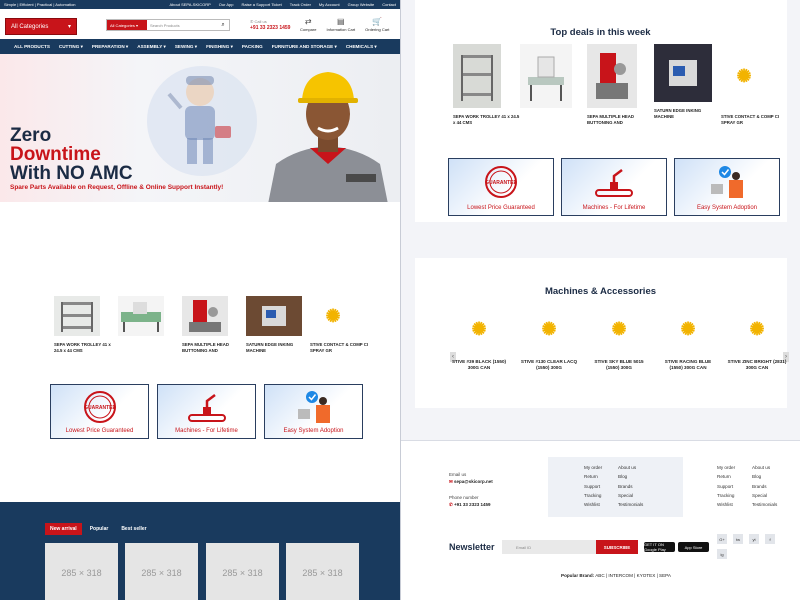 The height and width of the screenshot is (600, 800). Describe the element at coordinates (63, 529) in the screenshot. I see `tab-new-arrival: New arrival` at that location.